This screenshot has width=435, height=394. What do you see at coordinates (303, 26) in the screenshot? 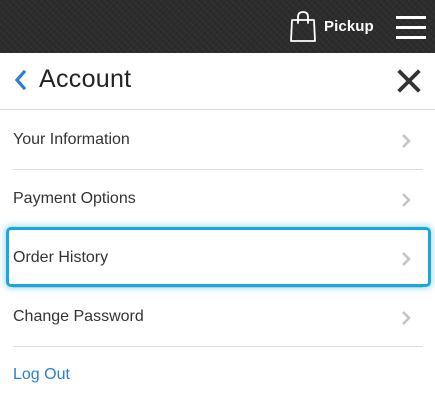
I see `shopping-bag-icon` at bounding box center [303, 26].